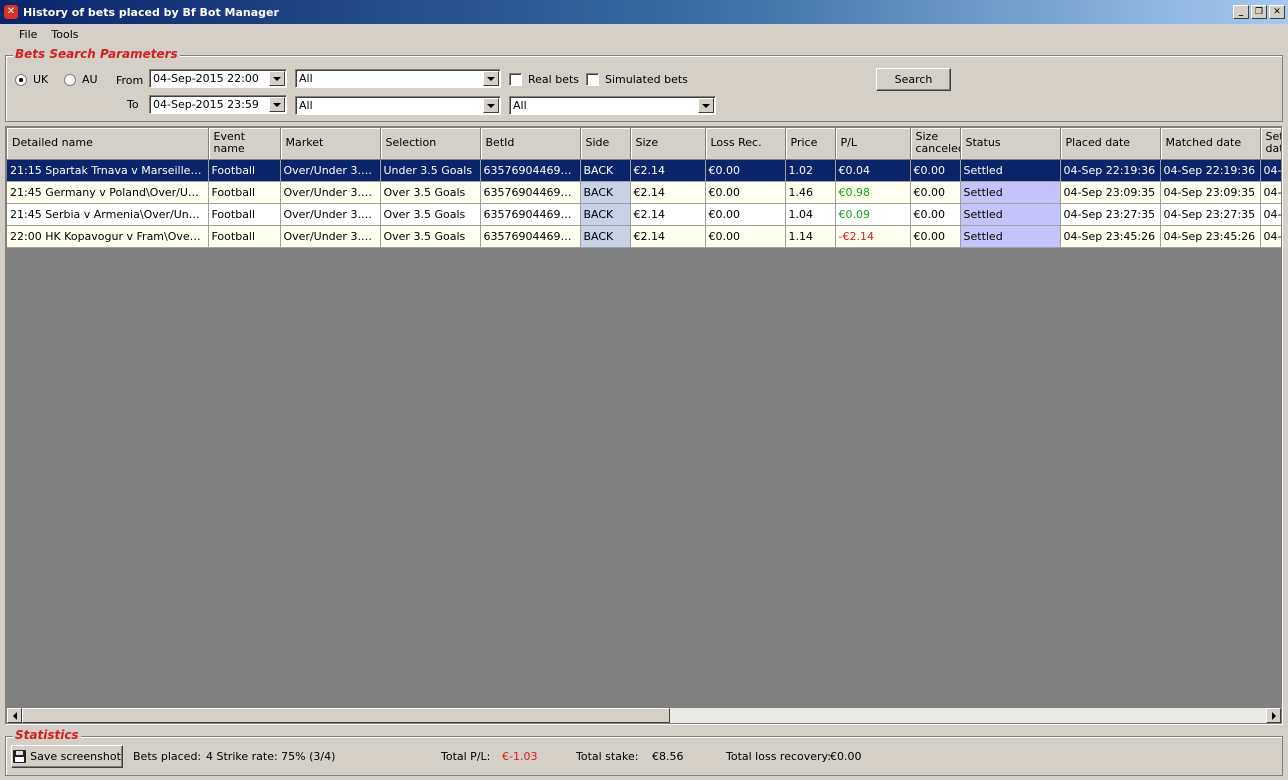 The image size is (1288, 780). I want to click on filter-3-dropdown-button, so click(706, 105).